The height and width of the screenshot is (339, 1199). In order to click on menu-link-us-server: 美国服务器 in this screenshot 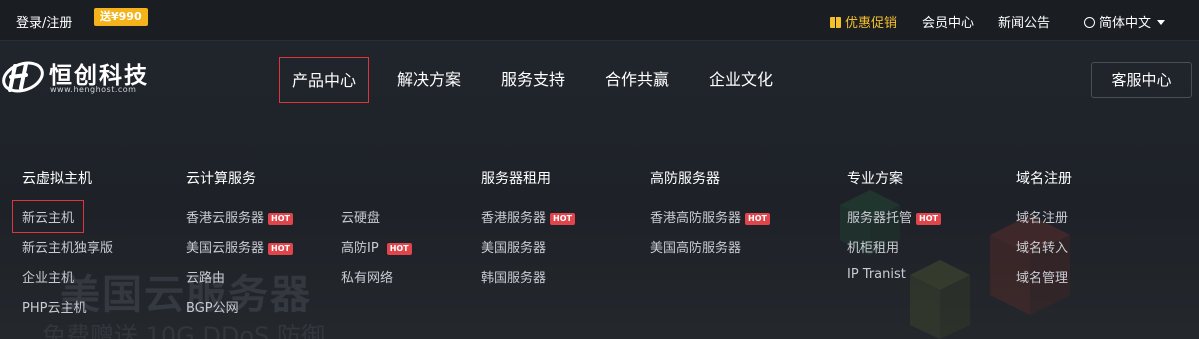, I will do `click(513, 246)`.